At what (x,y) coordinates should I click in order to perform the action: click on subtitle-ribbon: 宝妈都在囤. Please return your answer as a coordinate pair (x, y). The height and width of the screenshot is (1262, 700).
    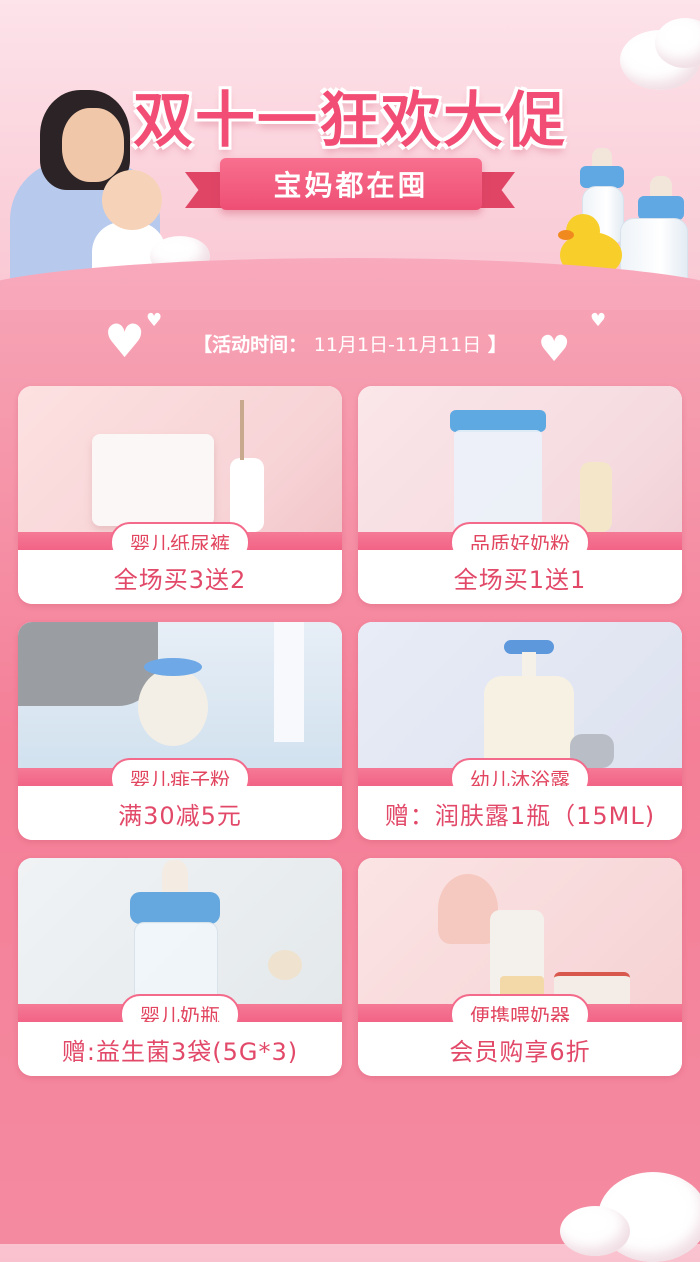
    Looking at the image, I should click on (351, 184).